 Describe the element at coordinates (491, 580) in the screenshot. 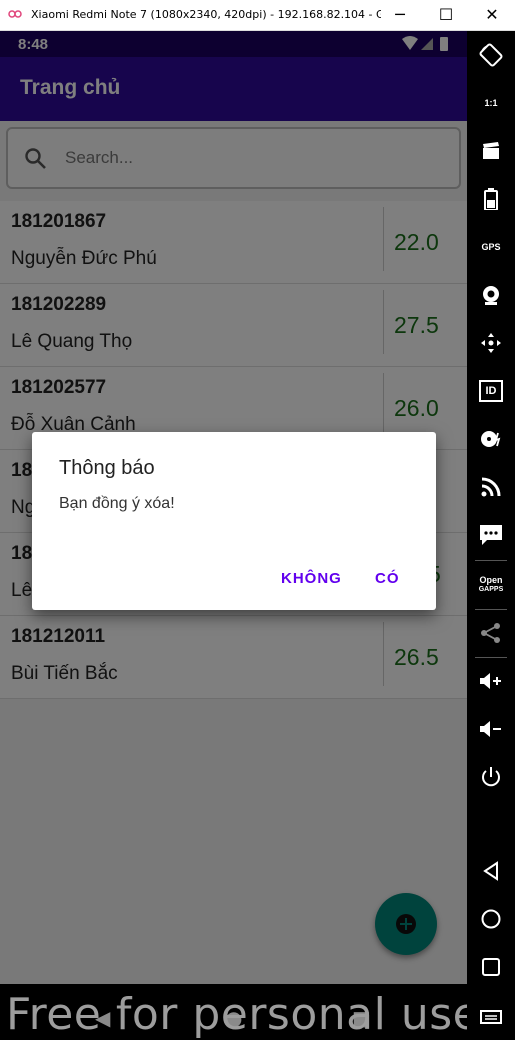

I see `open-gapps-label-1: Open` at that location.